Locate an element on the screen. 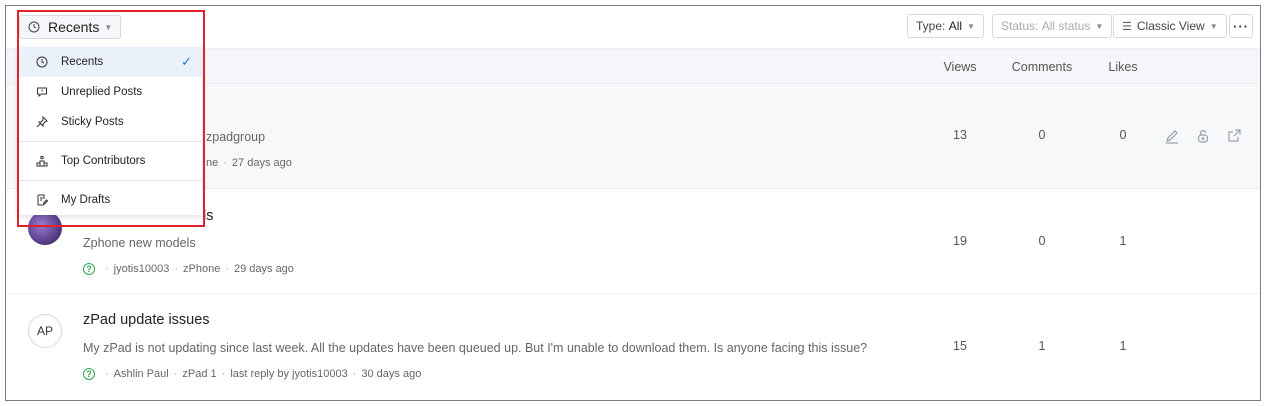 The width and height of the screenshot is (1266, 406). view-mode-label: Classic View is located at coordinates (1170, 26).